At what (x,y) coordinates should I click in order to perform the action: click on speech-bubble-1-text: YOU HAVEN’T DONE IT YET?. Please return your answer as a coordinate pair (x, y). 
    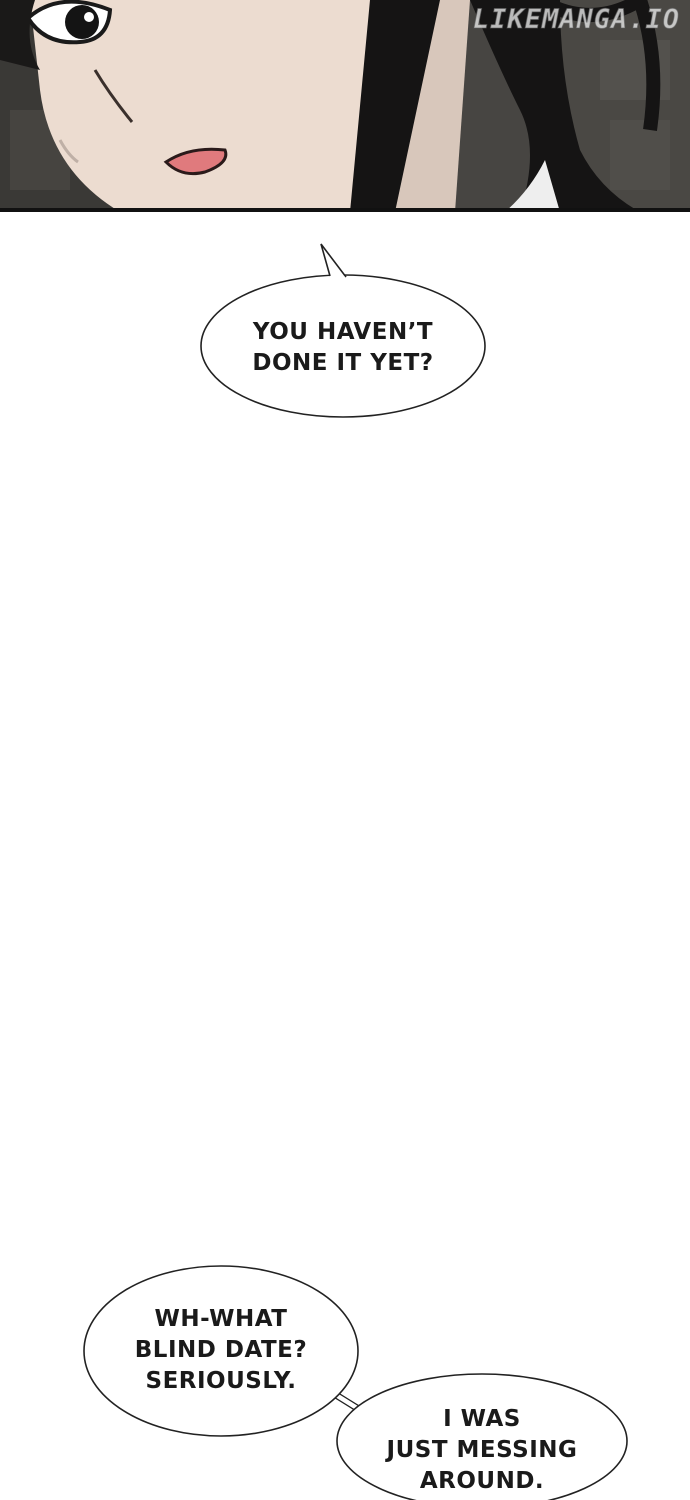
    Looking at the image, I should click on (343, 347).